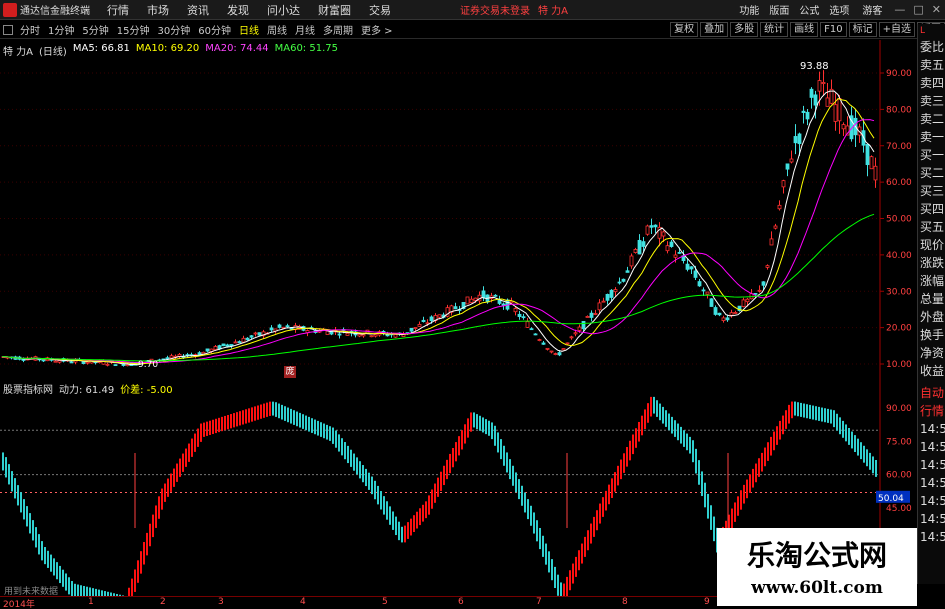  Describe the element at coordinates (377, 29) in the screenshot. I see `tab-more: 更多 >` at that location.